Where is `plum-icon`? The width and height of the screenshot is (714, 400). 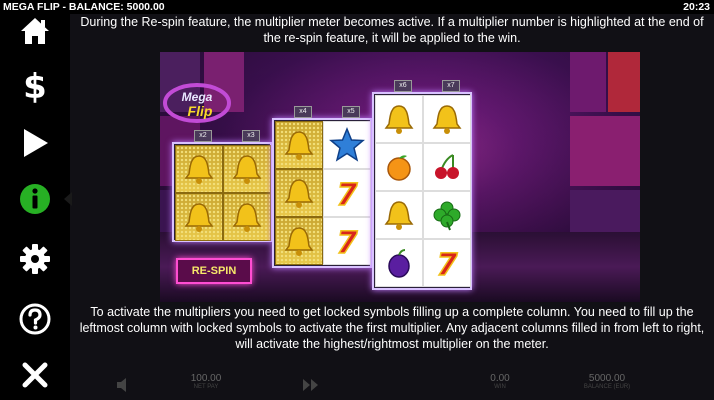
plum-icon is located at coordinates (399, 263).